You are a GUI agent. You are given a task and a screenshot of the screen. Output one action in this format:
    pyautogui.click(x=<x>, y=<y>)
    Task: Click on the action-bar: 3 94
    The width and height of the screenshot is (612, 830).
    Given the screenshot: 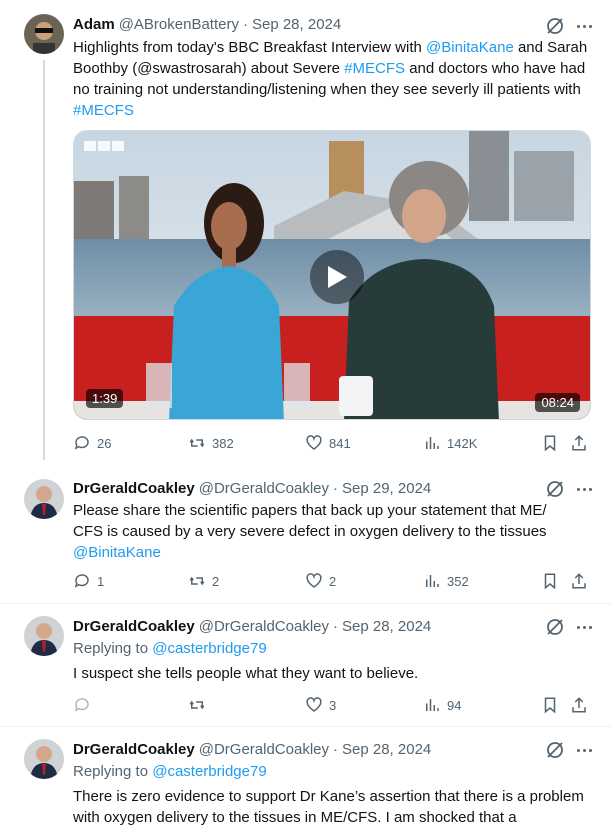 What is the action you would take?
    pyautogui.click(x=333, y=705)
    